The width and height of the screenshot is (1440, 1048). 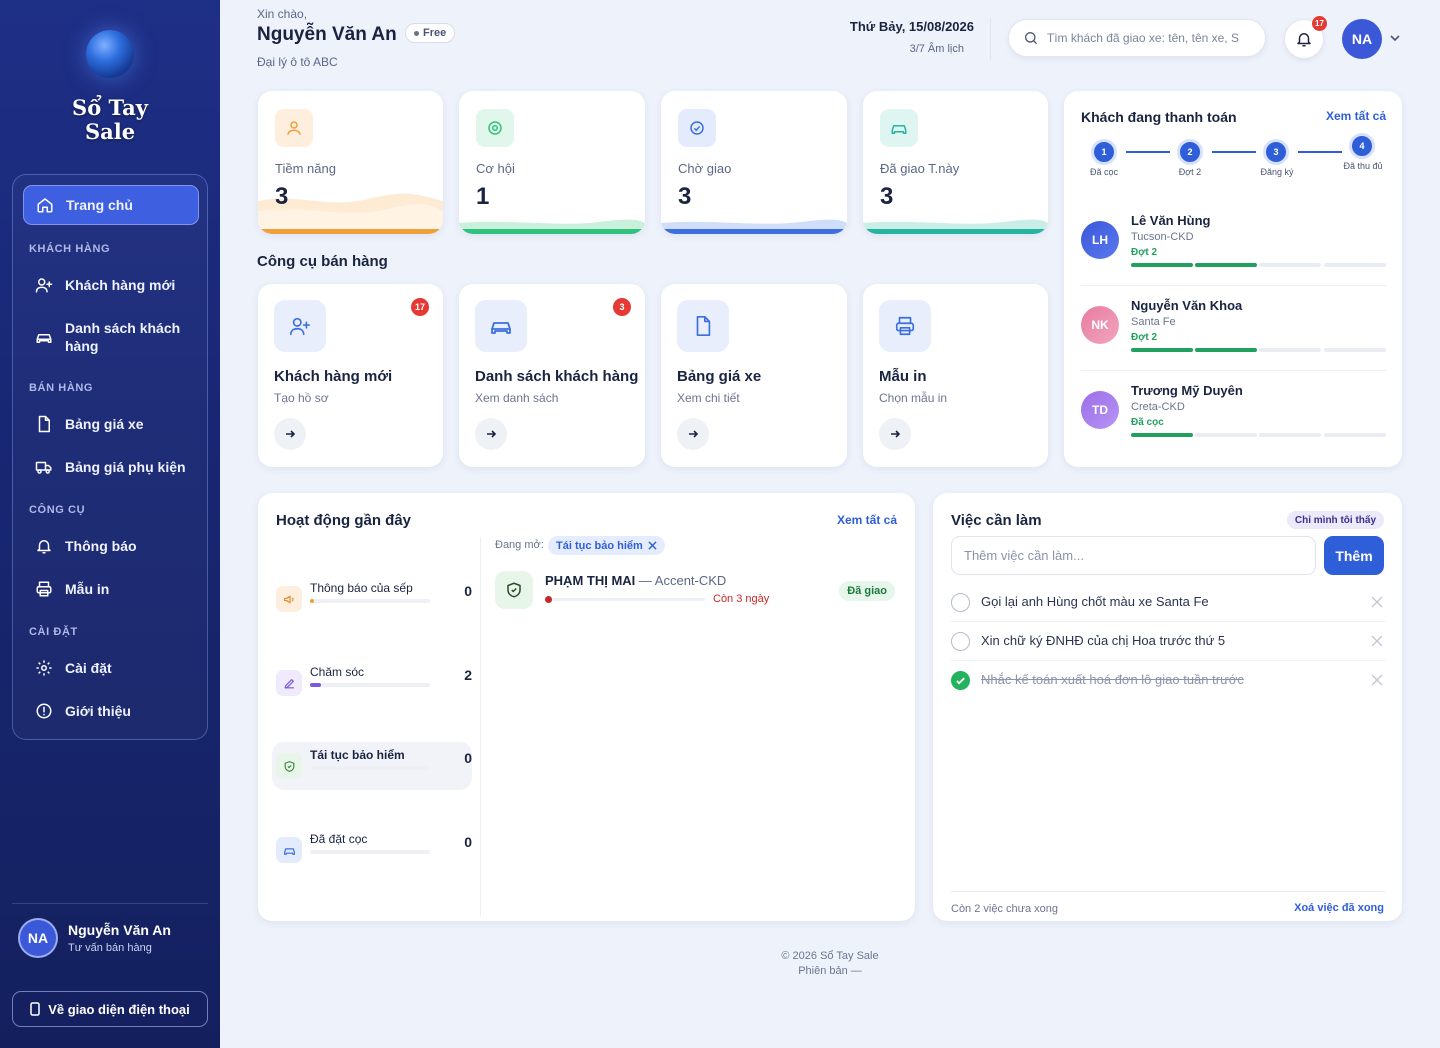 I want to click on sidebar-item-home: Trang chủ, so click(x=111, y=205).